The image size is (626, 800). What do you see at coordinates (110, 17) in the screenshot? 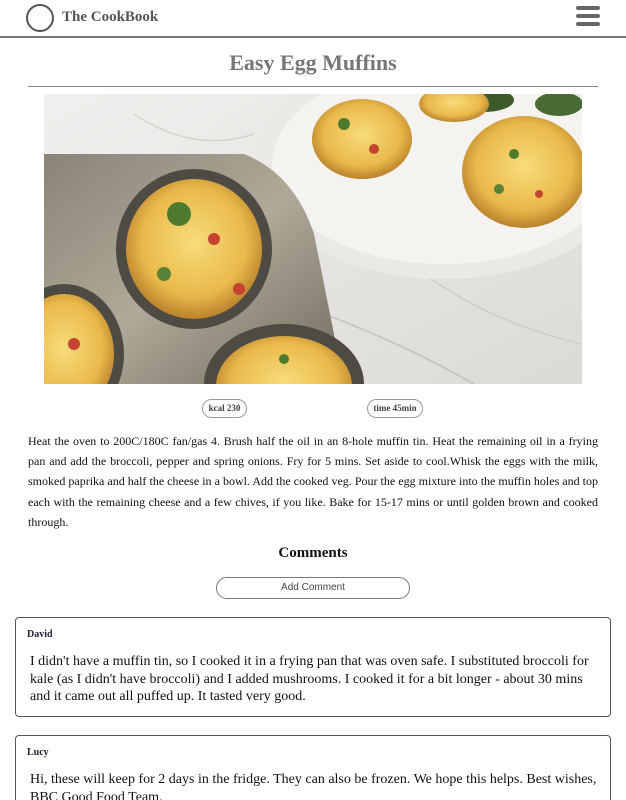
I see `brand-name: The CookBook` at bounding box center [110, 17].